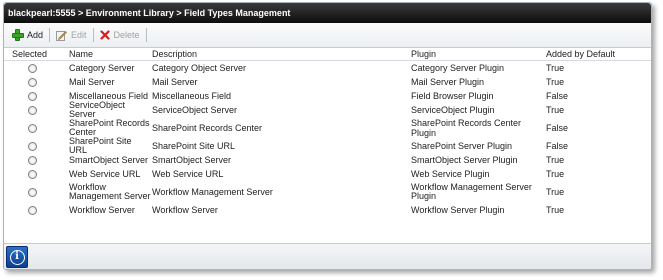 This screenshot has width=663, height=280. What do you see at coordinates (466, 128) in the screenshot?
I see `cell-plugin: SharePoint Records Center Plugin` at bounding box center [466, 128].